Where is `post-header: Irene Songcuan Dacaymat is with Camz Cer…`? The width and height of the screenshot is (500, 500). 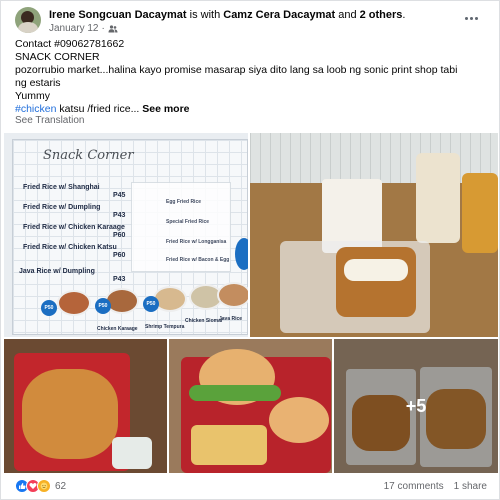 post-header: Irene Songcuan Dacaymat is with Camz Cer… is located at coordinates (251, 20).